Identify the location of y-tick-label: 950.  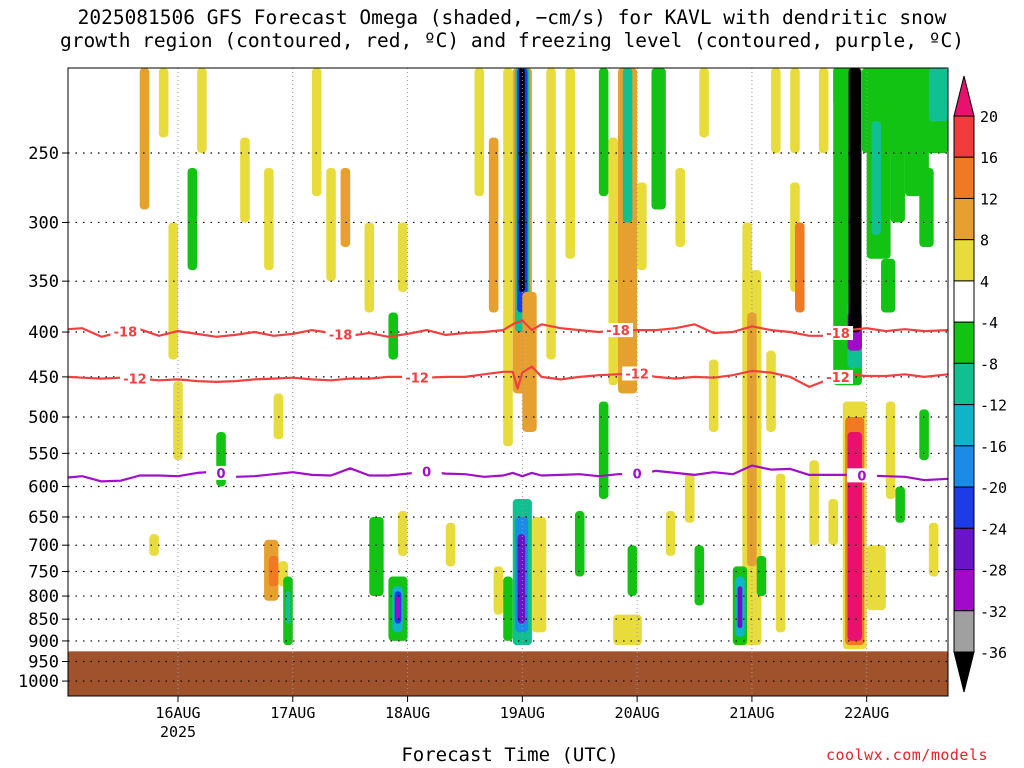
(43, 663).